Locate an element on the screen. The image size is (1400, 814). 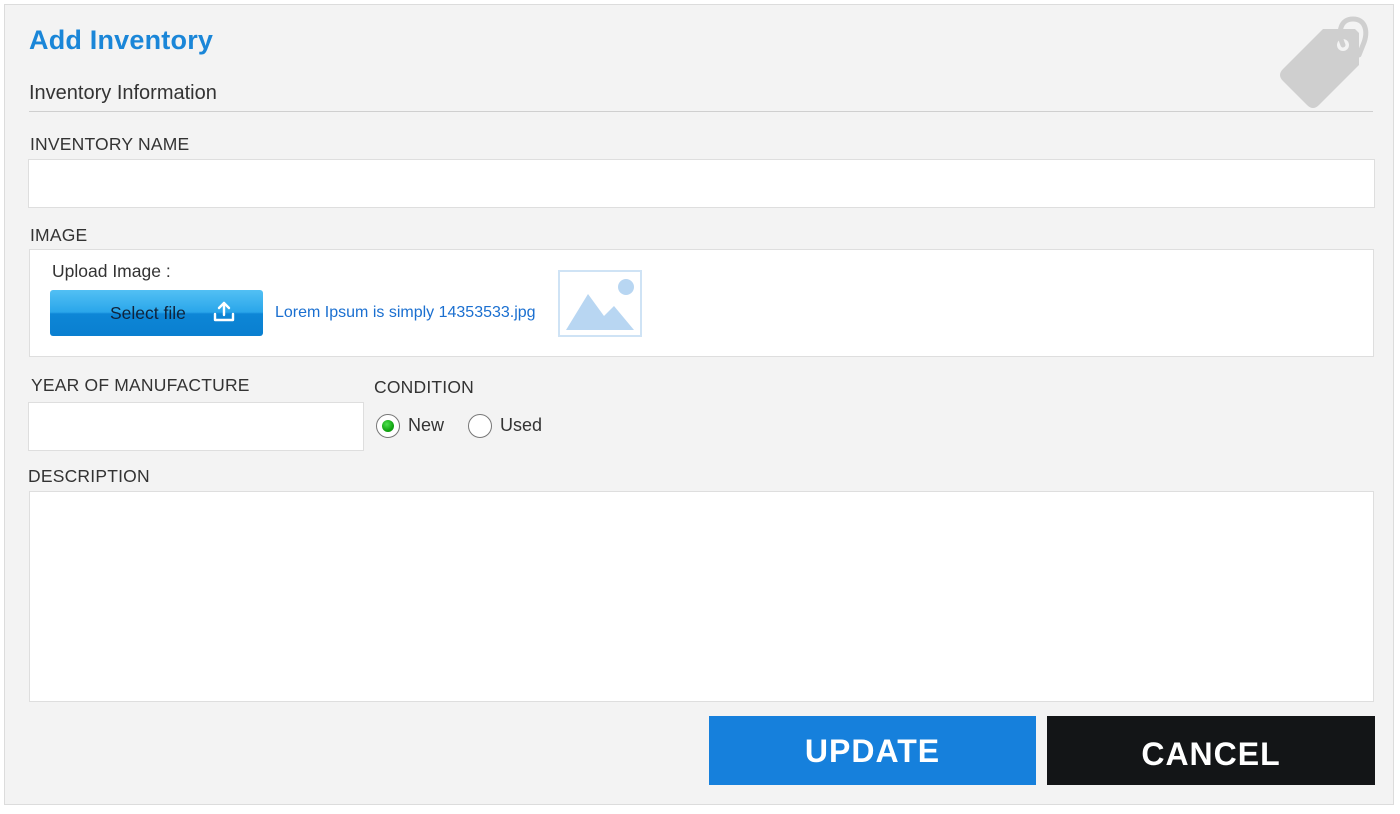
selected-file-name: Lorem Ipsum is simply 14353533.jpg is located at coordinates (405, 312).